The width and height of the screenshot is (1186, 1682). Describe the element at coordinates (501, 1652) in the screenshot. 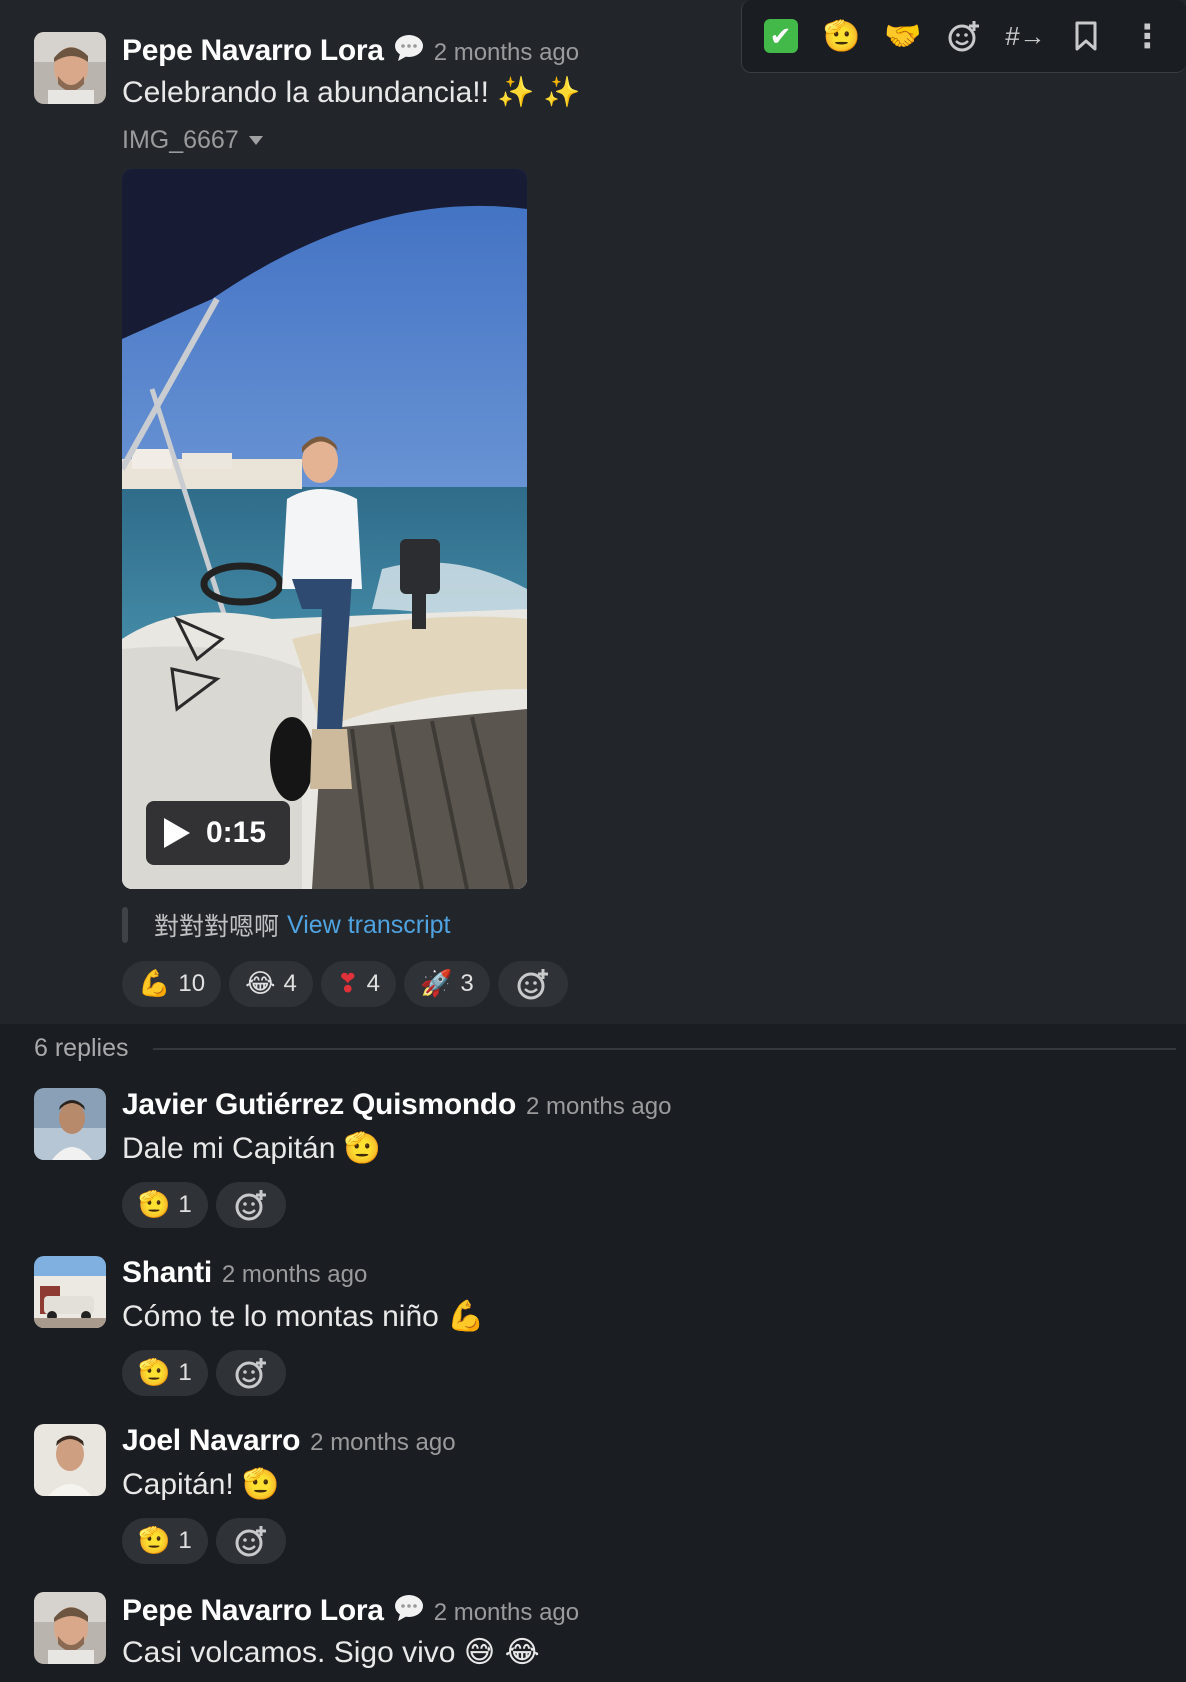

I see `sweat-smile-joy-icon: 😅 😂` at that location.